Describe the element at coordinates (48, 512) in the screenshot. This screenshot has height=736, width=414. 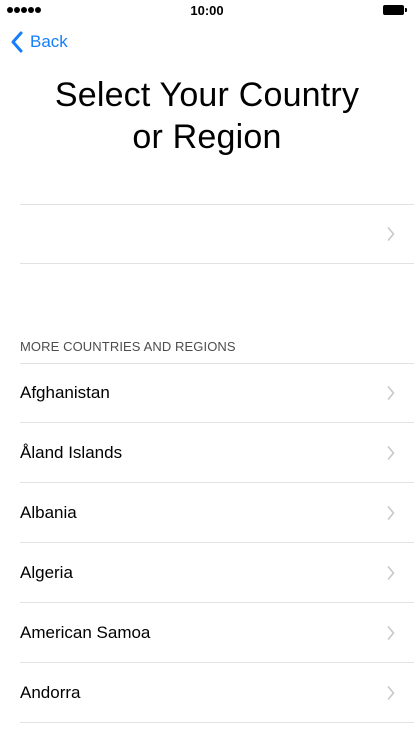
I see `country-label: Albania` at that location.